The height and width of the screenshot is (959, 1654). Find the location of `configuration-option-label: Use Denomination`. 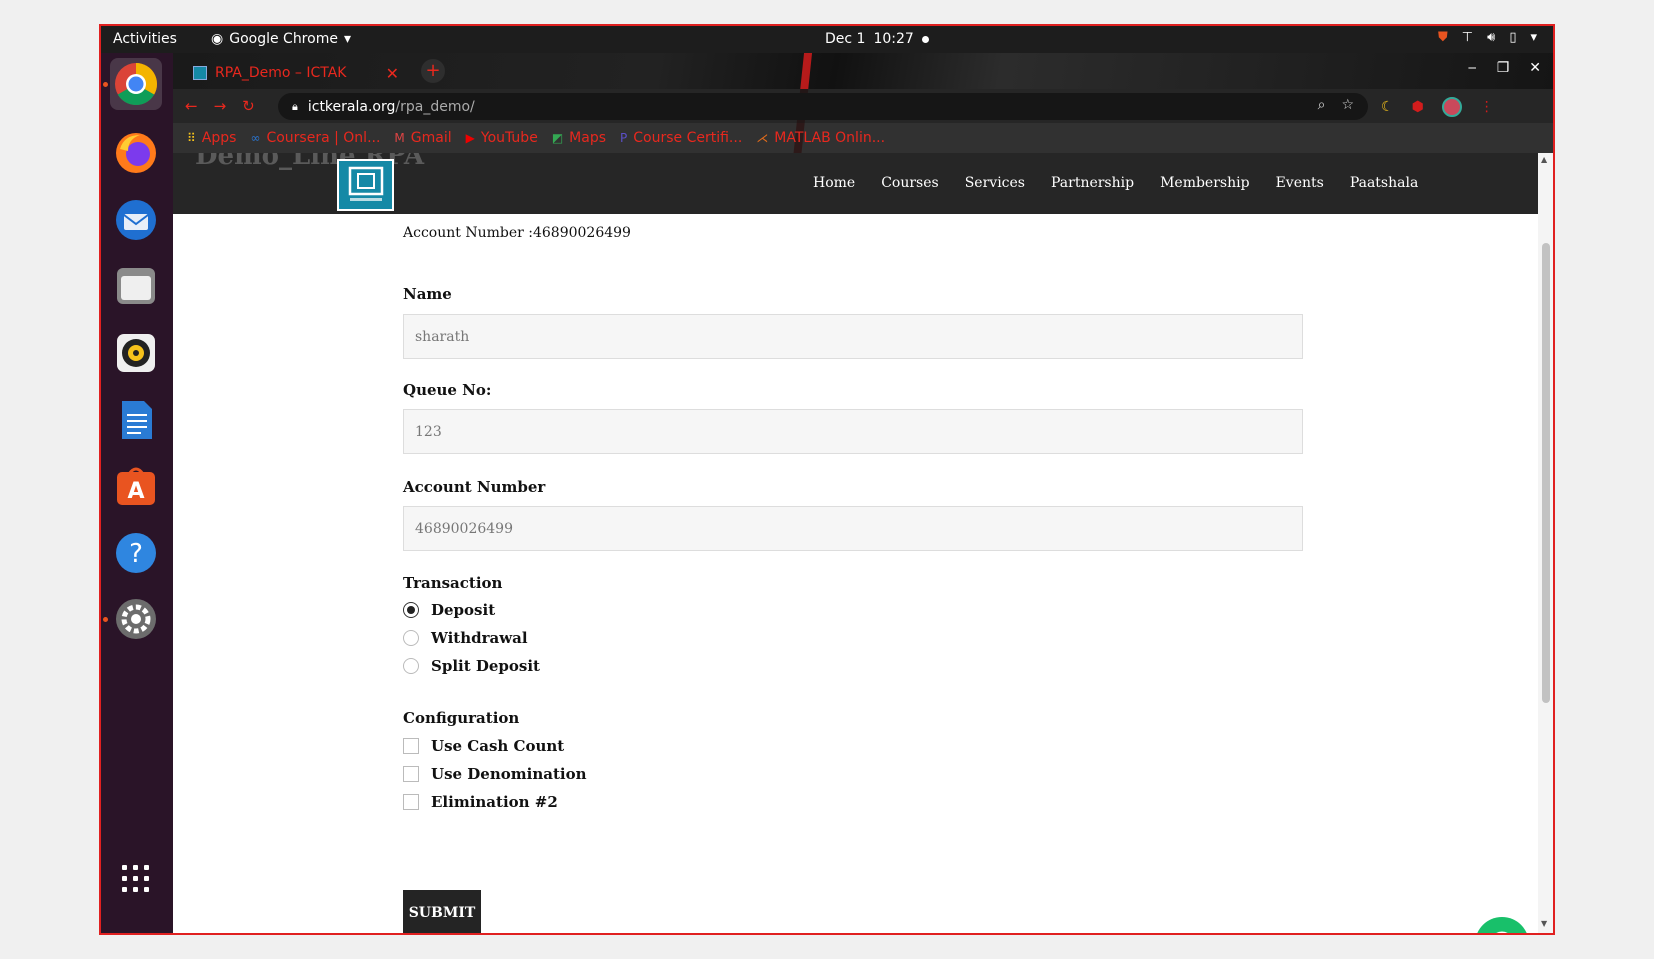

configuration-option-label: Use Denomination is located at coordinates (509, 774).